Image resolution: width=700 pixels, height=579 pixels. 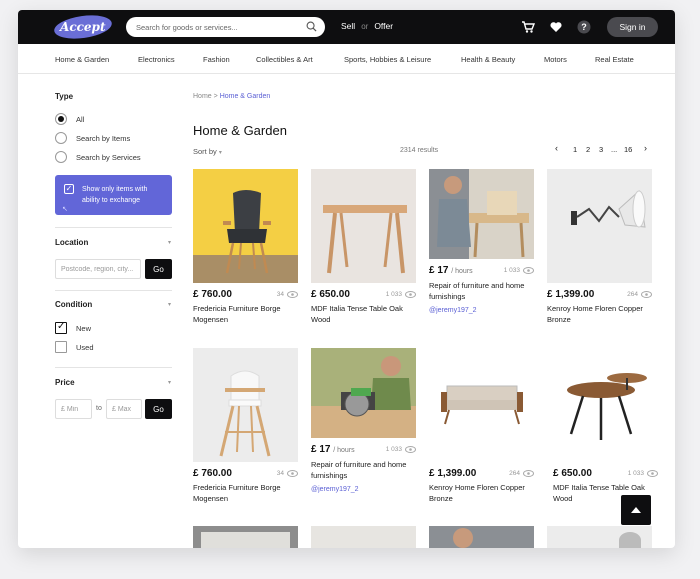 What do you see at coordinates (83, 27) in the screenshot?
I see `logo: Accept` at bounding box center [83, 27].